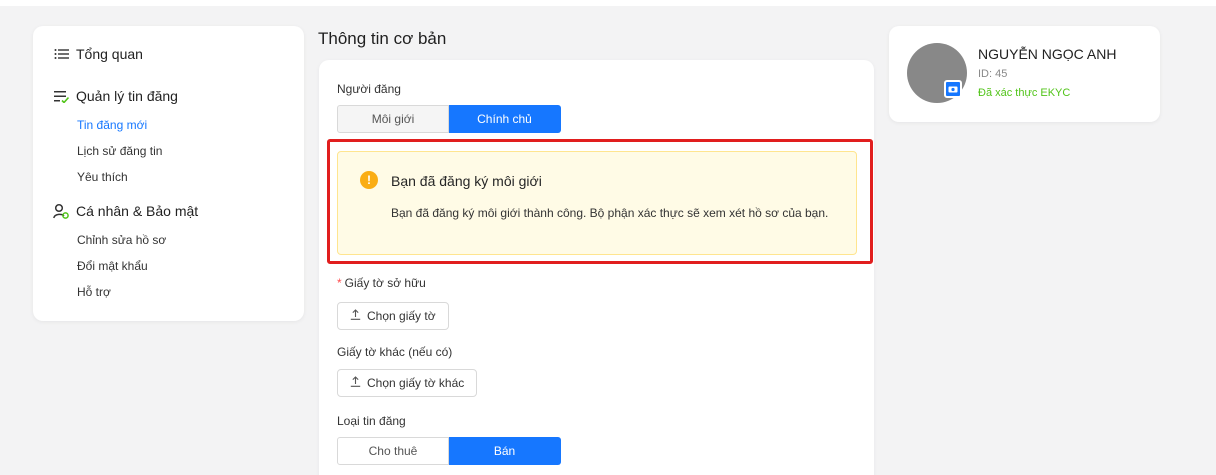 Image resolution: width=1216 pixels, height=475 pixels. I want to click on choose-other-docs-label: Chọn giấy tờ khác, so click(416, 383).